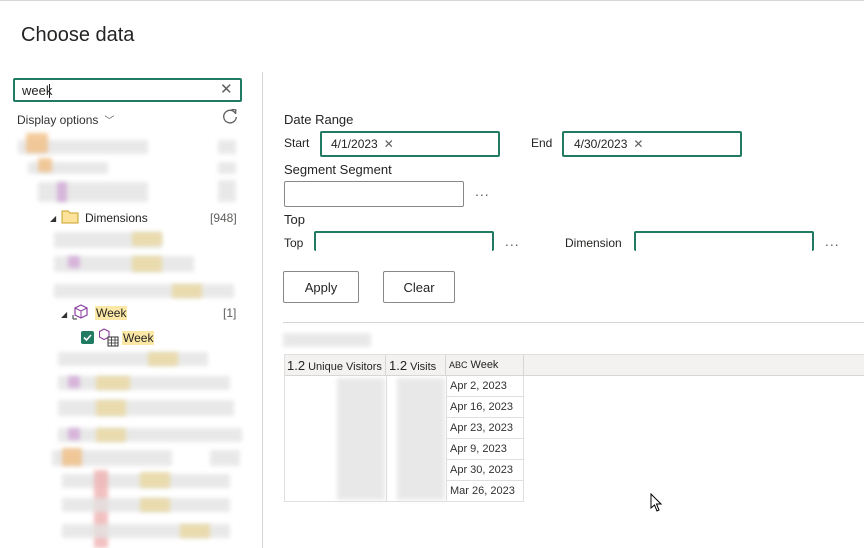 This screenshot has width=864, height=548. What do you see at coordinates (319, 119) in the screenshot?
I see `date-range-label: Date Range` at bounding box center [319, 119].